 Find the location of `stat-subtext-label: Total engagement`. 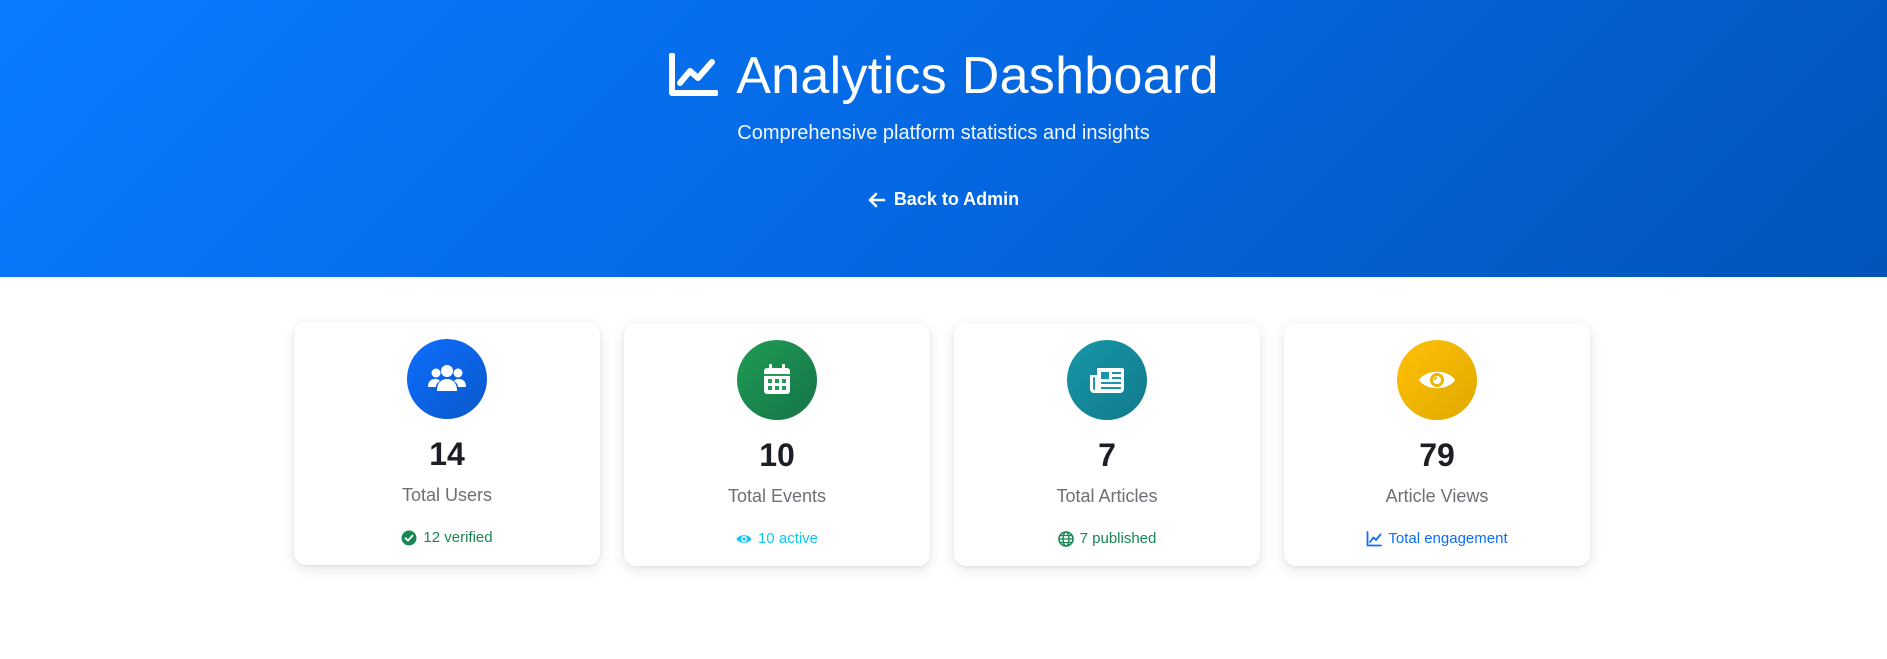

stat-subtext-label: Total engagement is located at coordinates (1448, 538).